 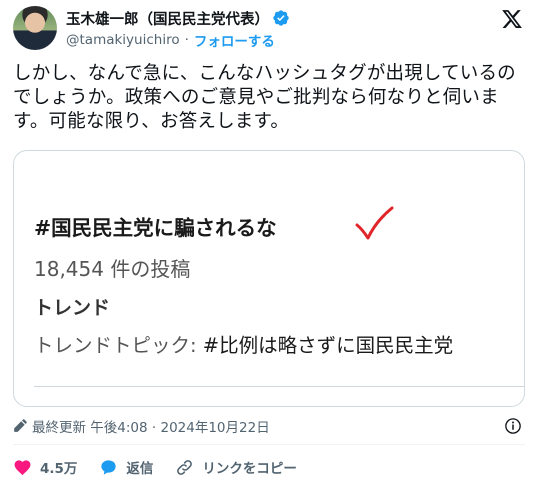 I want to click on author-handle-row: @tamakiyuichiro · フォローする, so click(x=170, y=40).